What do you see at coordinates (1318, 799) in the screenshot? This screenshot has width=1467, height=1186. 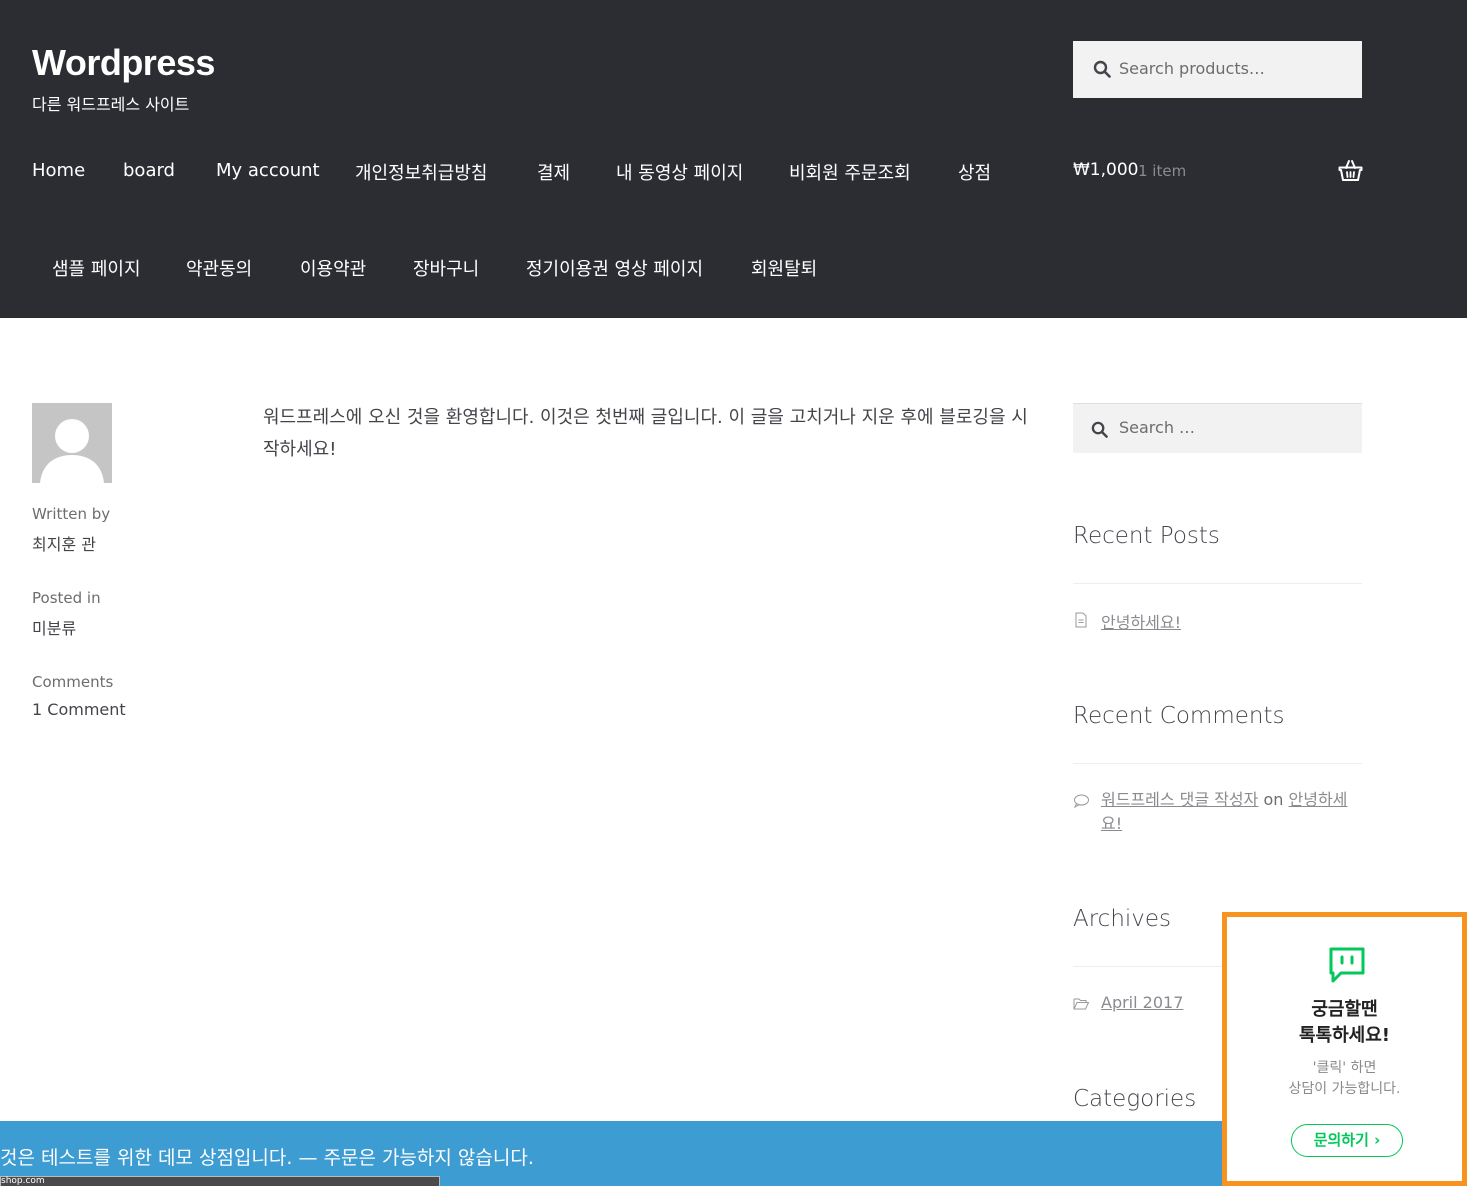 I see `comment-post-link: 안녕하세` at bounding box center [1318, 799].